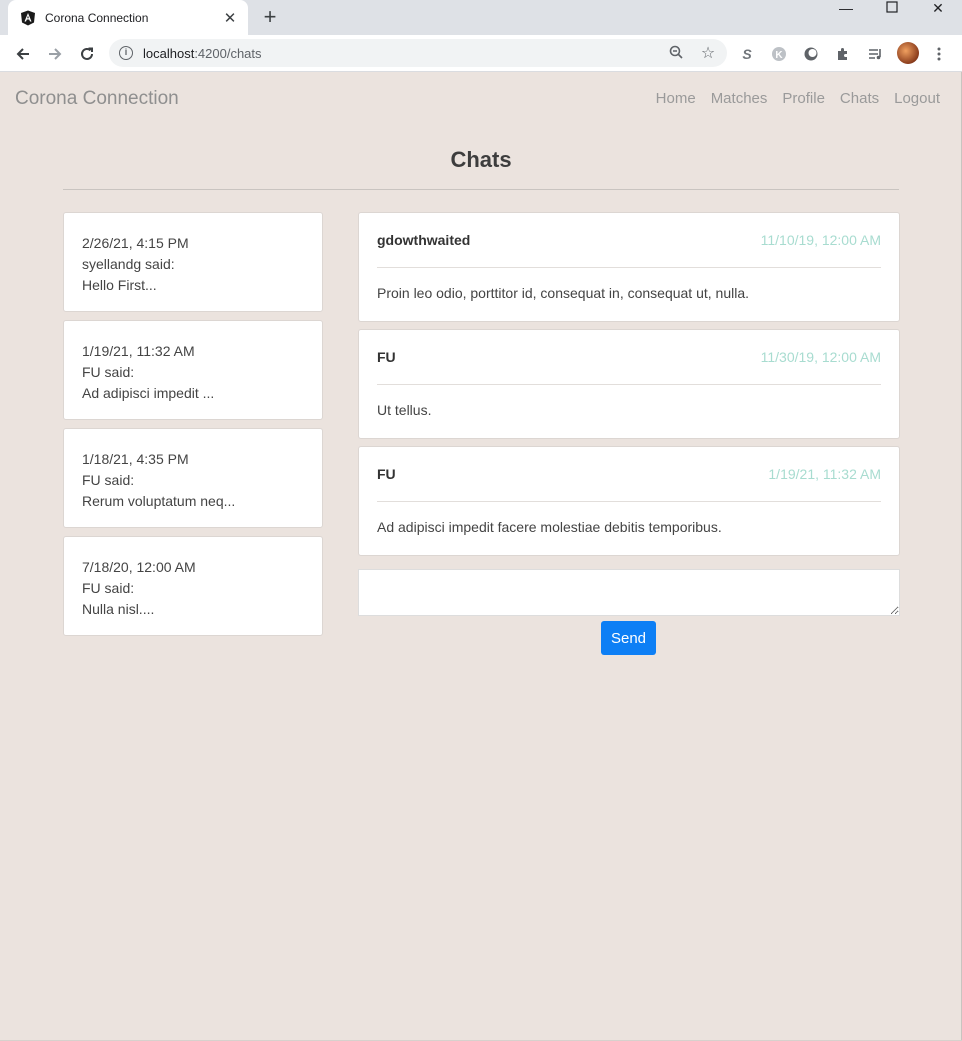  I want to click on nav-logout: Logout, so click(917, 98).